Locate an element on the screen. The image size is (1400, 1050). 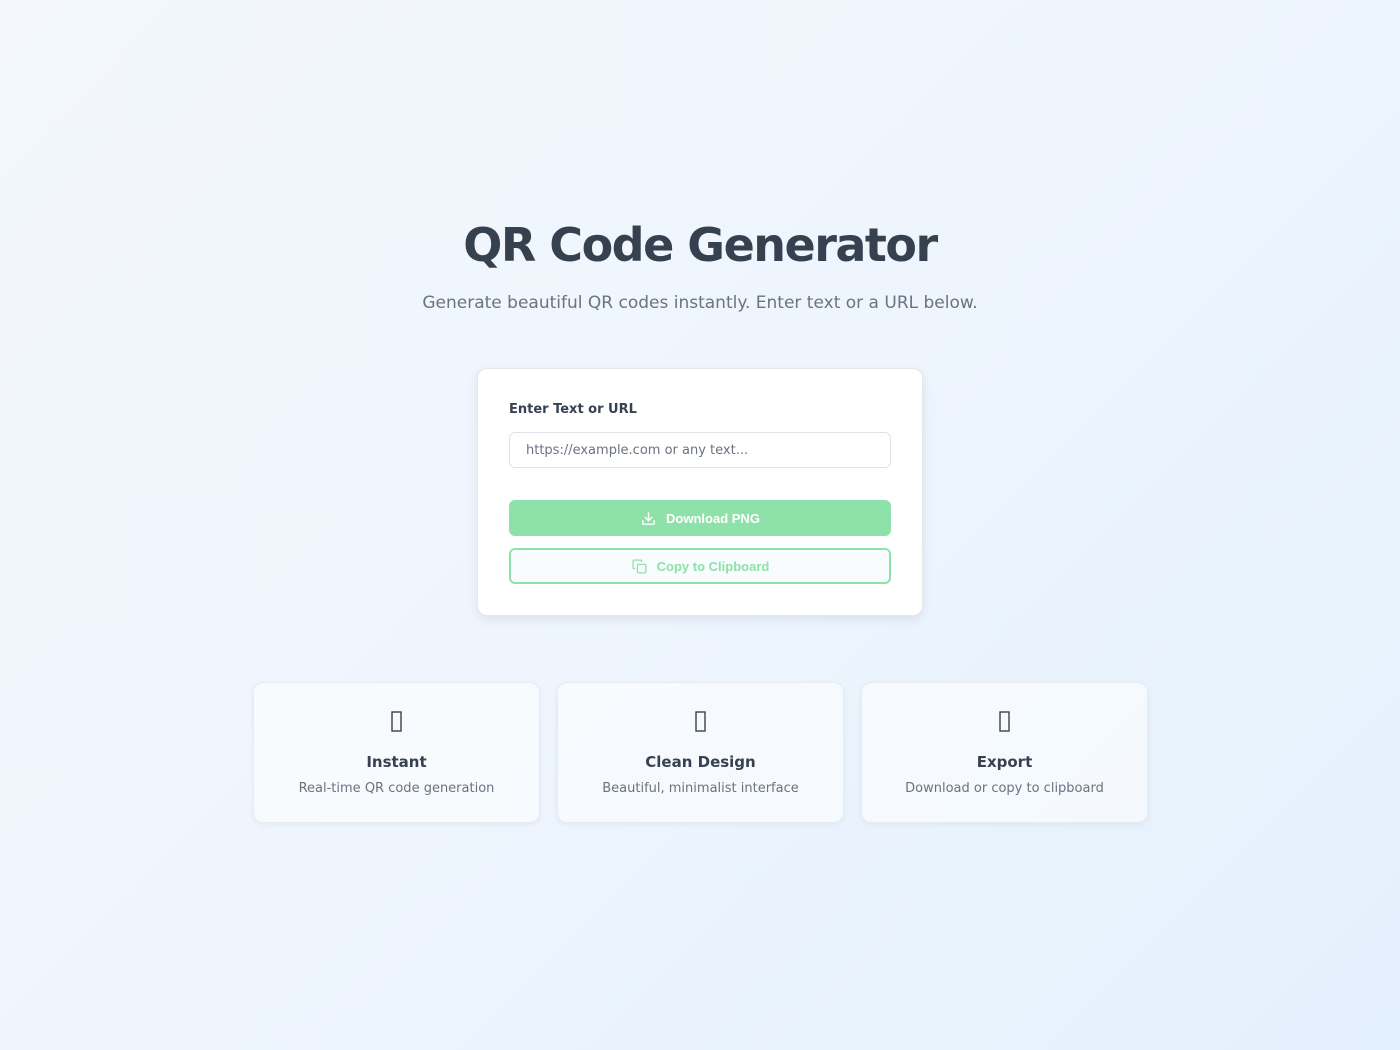
feature-description: Real-time QR code generation is located at coordinates (396, 788).